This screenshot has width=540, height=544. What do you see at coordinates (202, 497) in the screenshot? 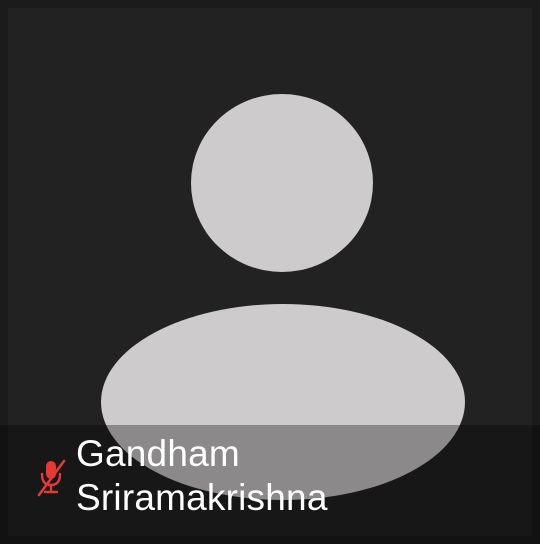
I see `participant-last-name: Sriramakrishna` at bounding box center [202, 497].